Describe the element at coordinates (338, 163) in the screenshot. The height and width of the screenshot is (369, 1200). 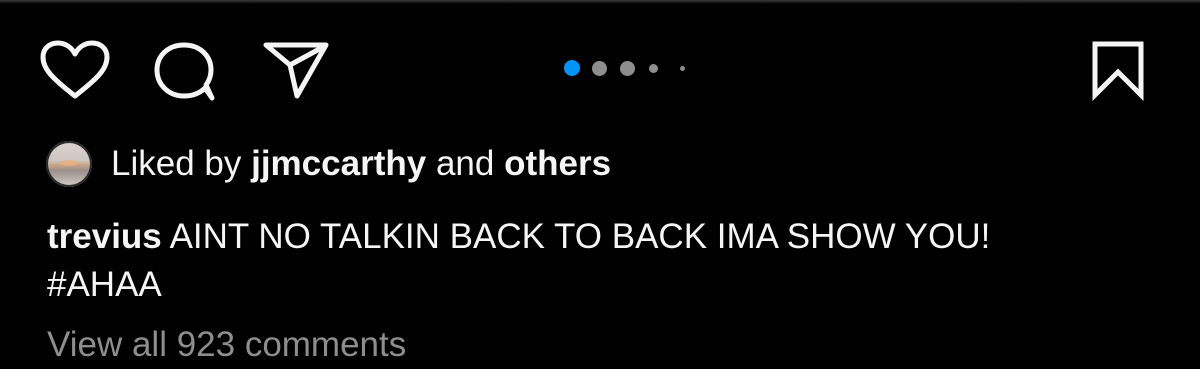
I see `liked-by-username: jjmccarthy` at that location.